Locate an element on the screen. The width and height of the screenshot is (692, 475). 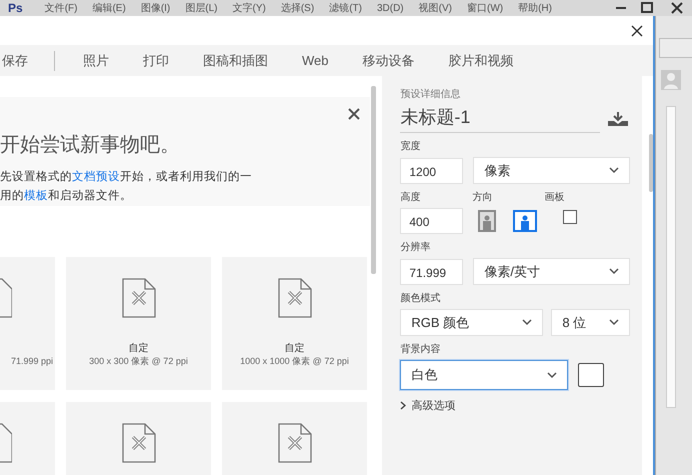
input-field: 71.999 is located at coordinates (432, 271).